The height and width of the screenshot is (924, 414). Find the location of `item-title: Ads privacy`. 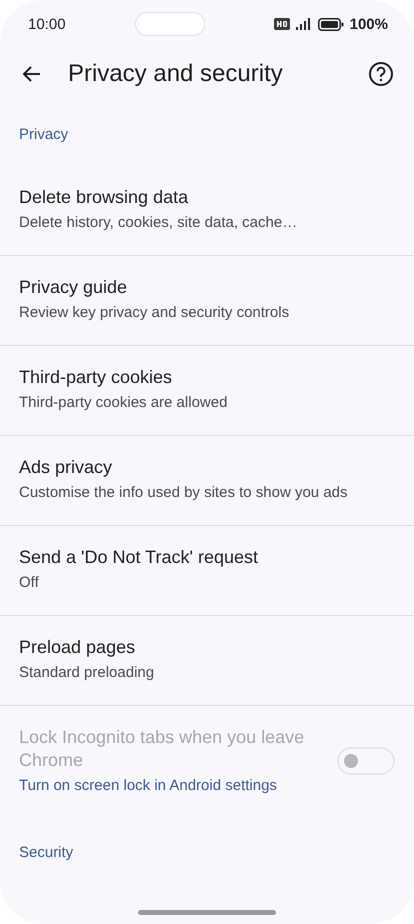

item-title: Ads privacy is located at coordinates (66, 467).